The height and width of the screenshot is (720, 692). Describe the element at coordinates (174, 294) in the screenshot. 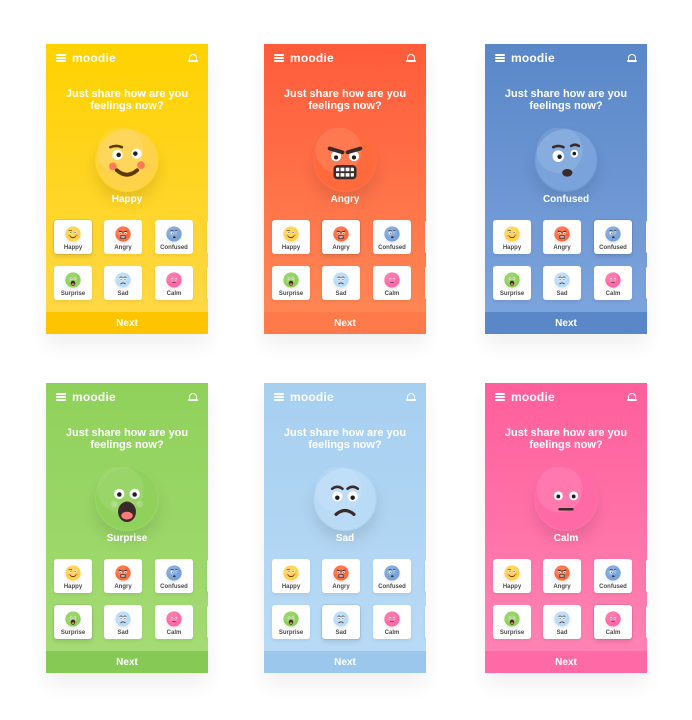

I see `mood-option-label: Calm` at that location.